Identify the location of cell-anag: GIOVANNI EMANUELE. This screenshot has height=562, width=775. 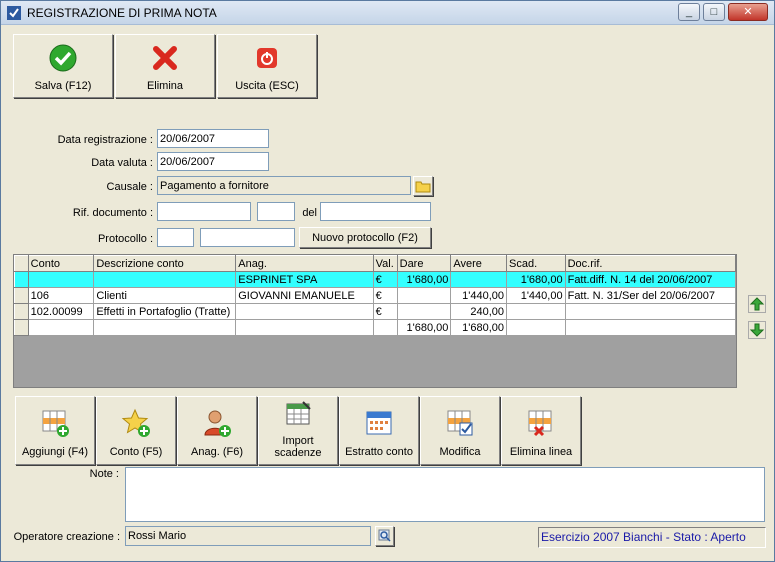
(304, 295).